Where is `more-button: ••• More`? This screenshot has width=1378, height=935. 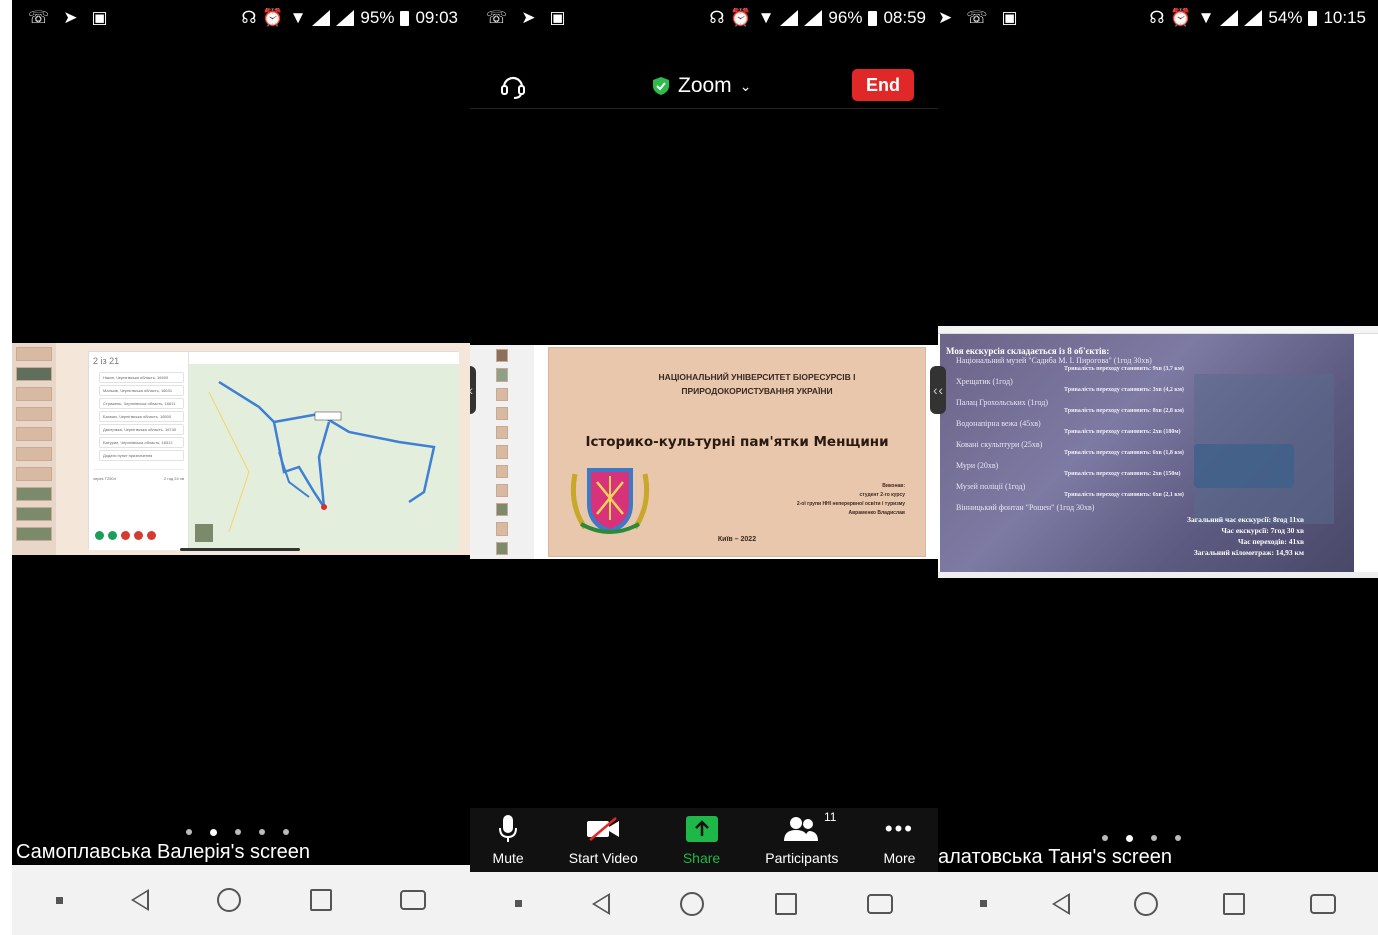 more-button: ••• More is located at coordinates (900, 840).